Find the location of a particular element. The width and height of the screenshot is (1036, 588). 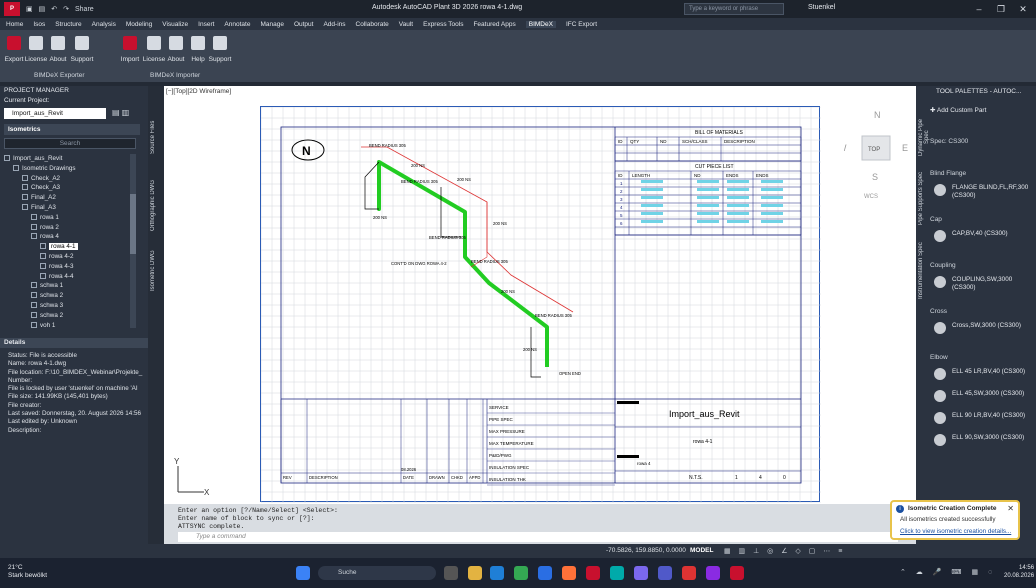

ribbon-tab-modeling: Modeling is located at coordinates (139, 24).